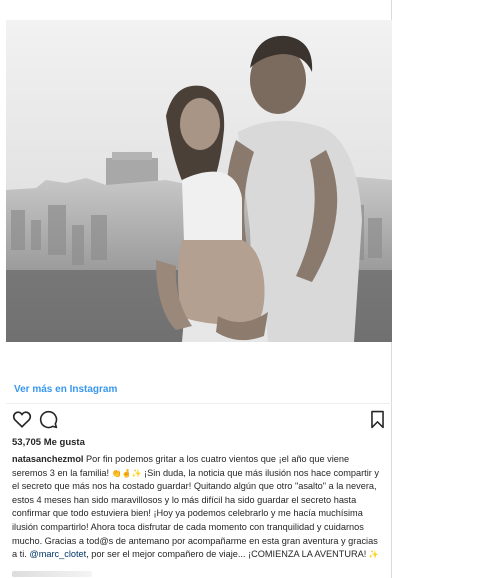 The height and width of the screenshot is (578, 490). I want to click on heart-icon, so click(22, 421).